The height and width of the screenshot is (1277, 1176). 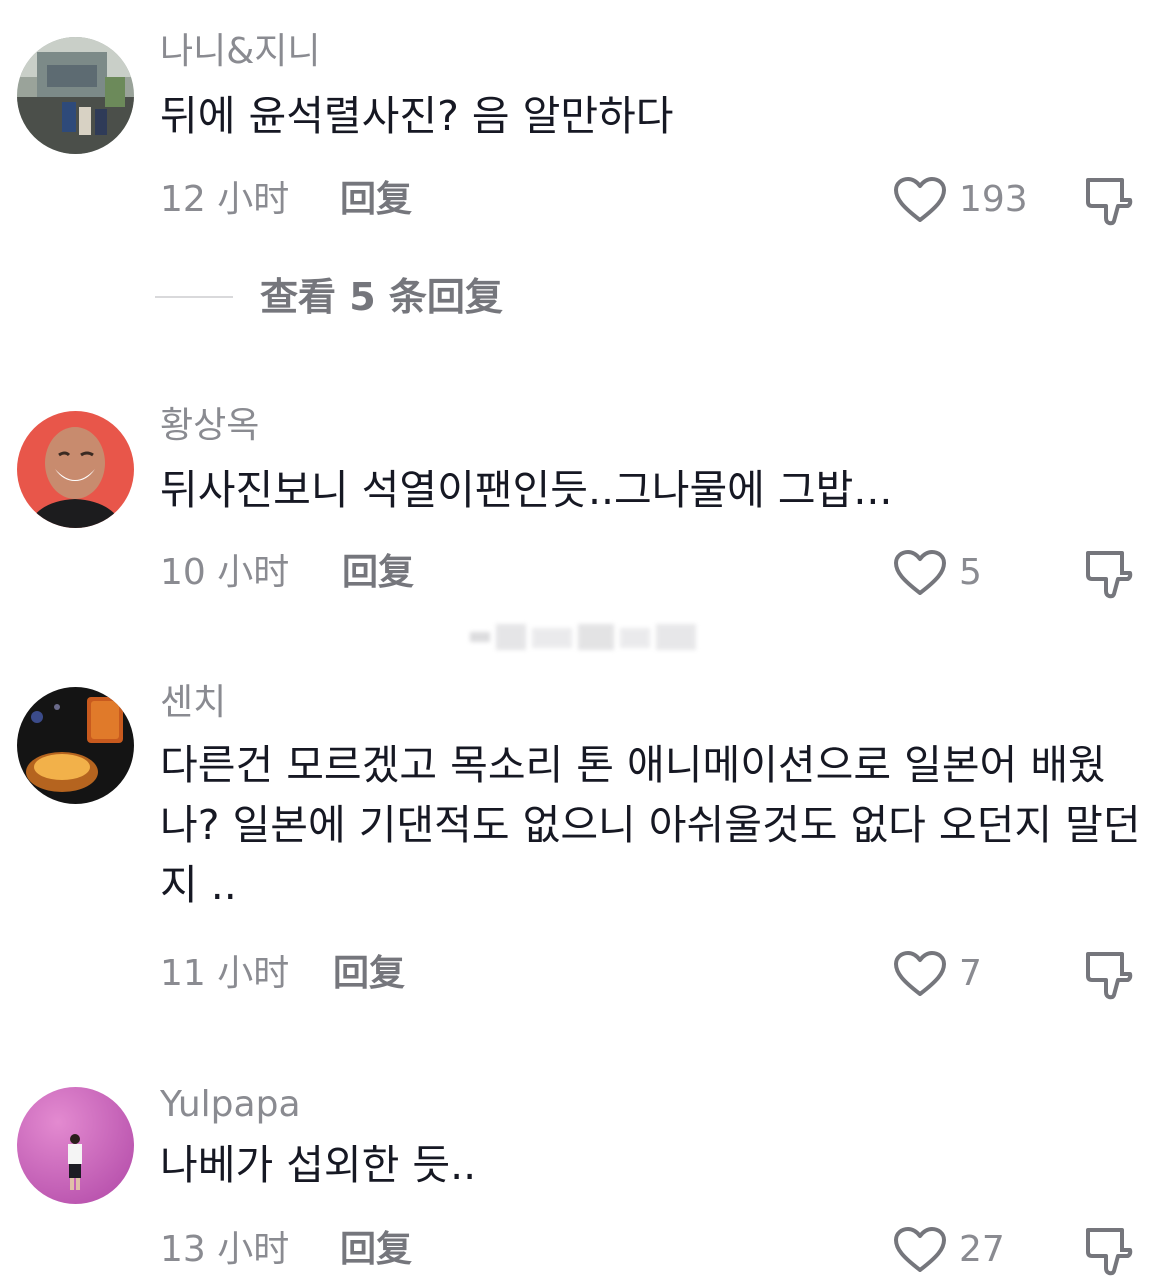 I want to click on like-count: 193, so click(x=993, y=199).